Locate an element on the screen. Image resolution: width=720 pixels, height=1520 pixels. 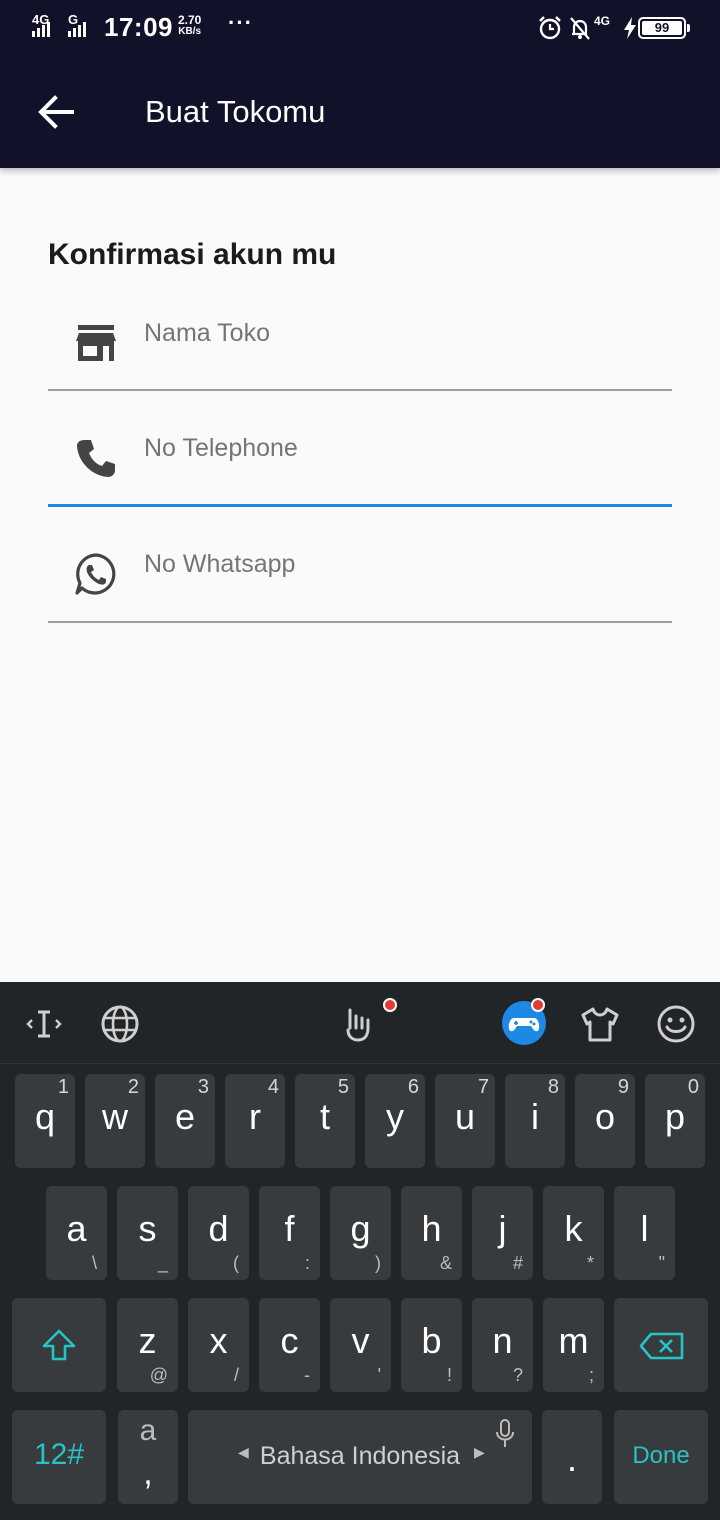
key-k: k * is located at coordinates (573, 1233).